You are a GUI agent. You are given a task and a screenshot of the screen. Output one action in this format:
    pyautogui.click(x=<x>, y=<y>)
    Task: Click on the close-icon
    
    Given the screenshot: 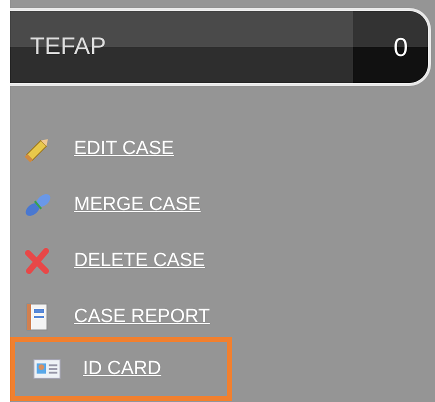 What is the action you would take?
    pyautogui.click(x=38, y=261)
    